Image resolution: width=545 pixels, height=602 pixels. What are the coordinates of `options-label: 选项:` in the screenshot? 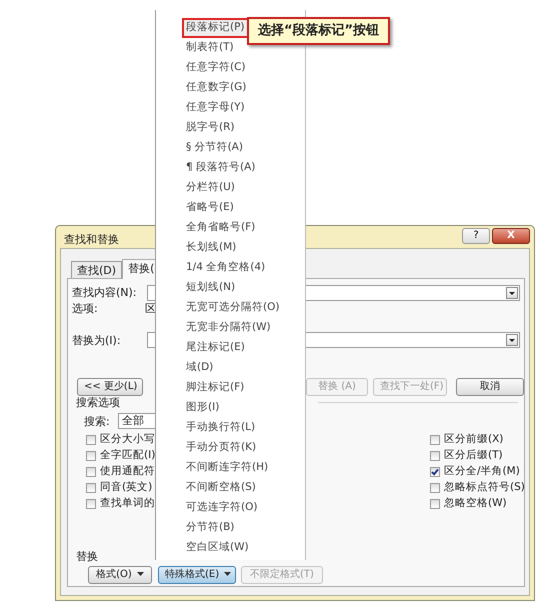 It's located at (85, 309).